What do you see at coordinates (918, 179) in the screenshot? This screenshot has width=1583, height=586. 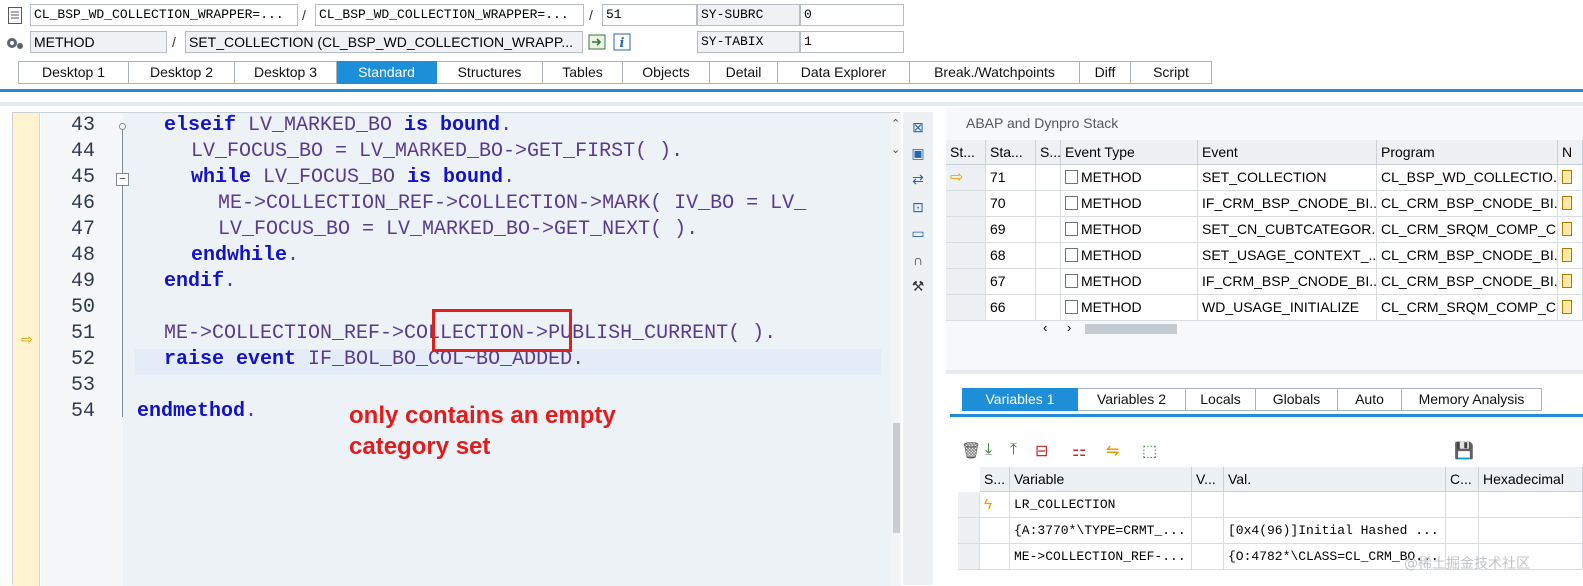 I see `replace-view-icon: ⇄` at bounding box center [918, 179].